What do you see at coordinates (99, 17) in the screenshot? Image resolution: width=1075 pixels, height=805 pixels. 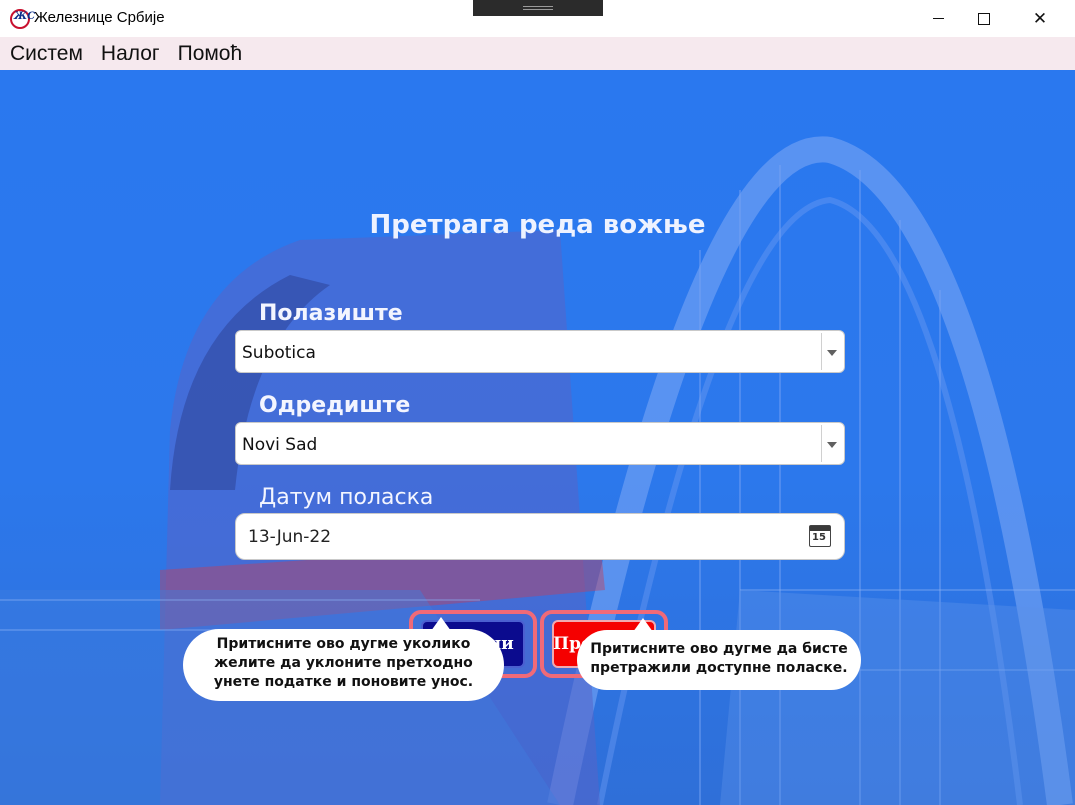 I see `window-title: Железнице Србије` at bounding box center [99, 17].